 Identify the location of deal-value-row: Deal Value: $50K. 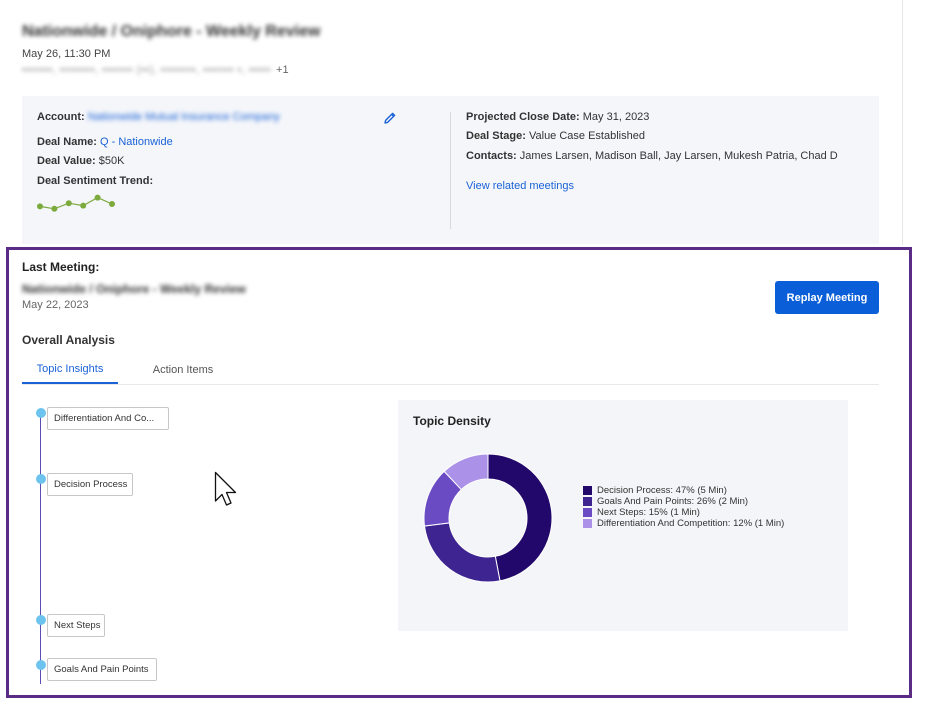
(80, 161).